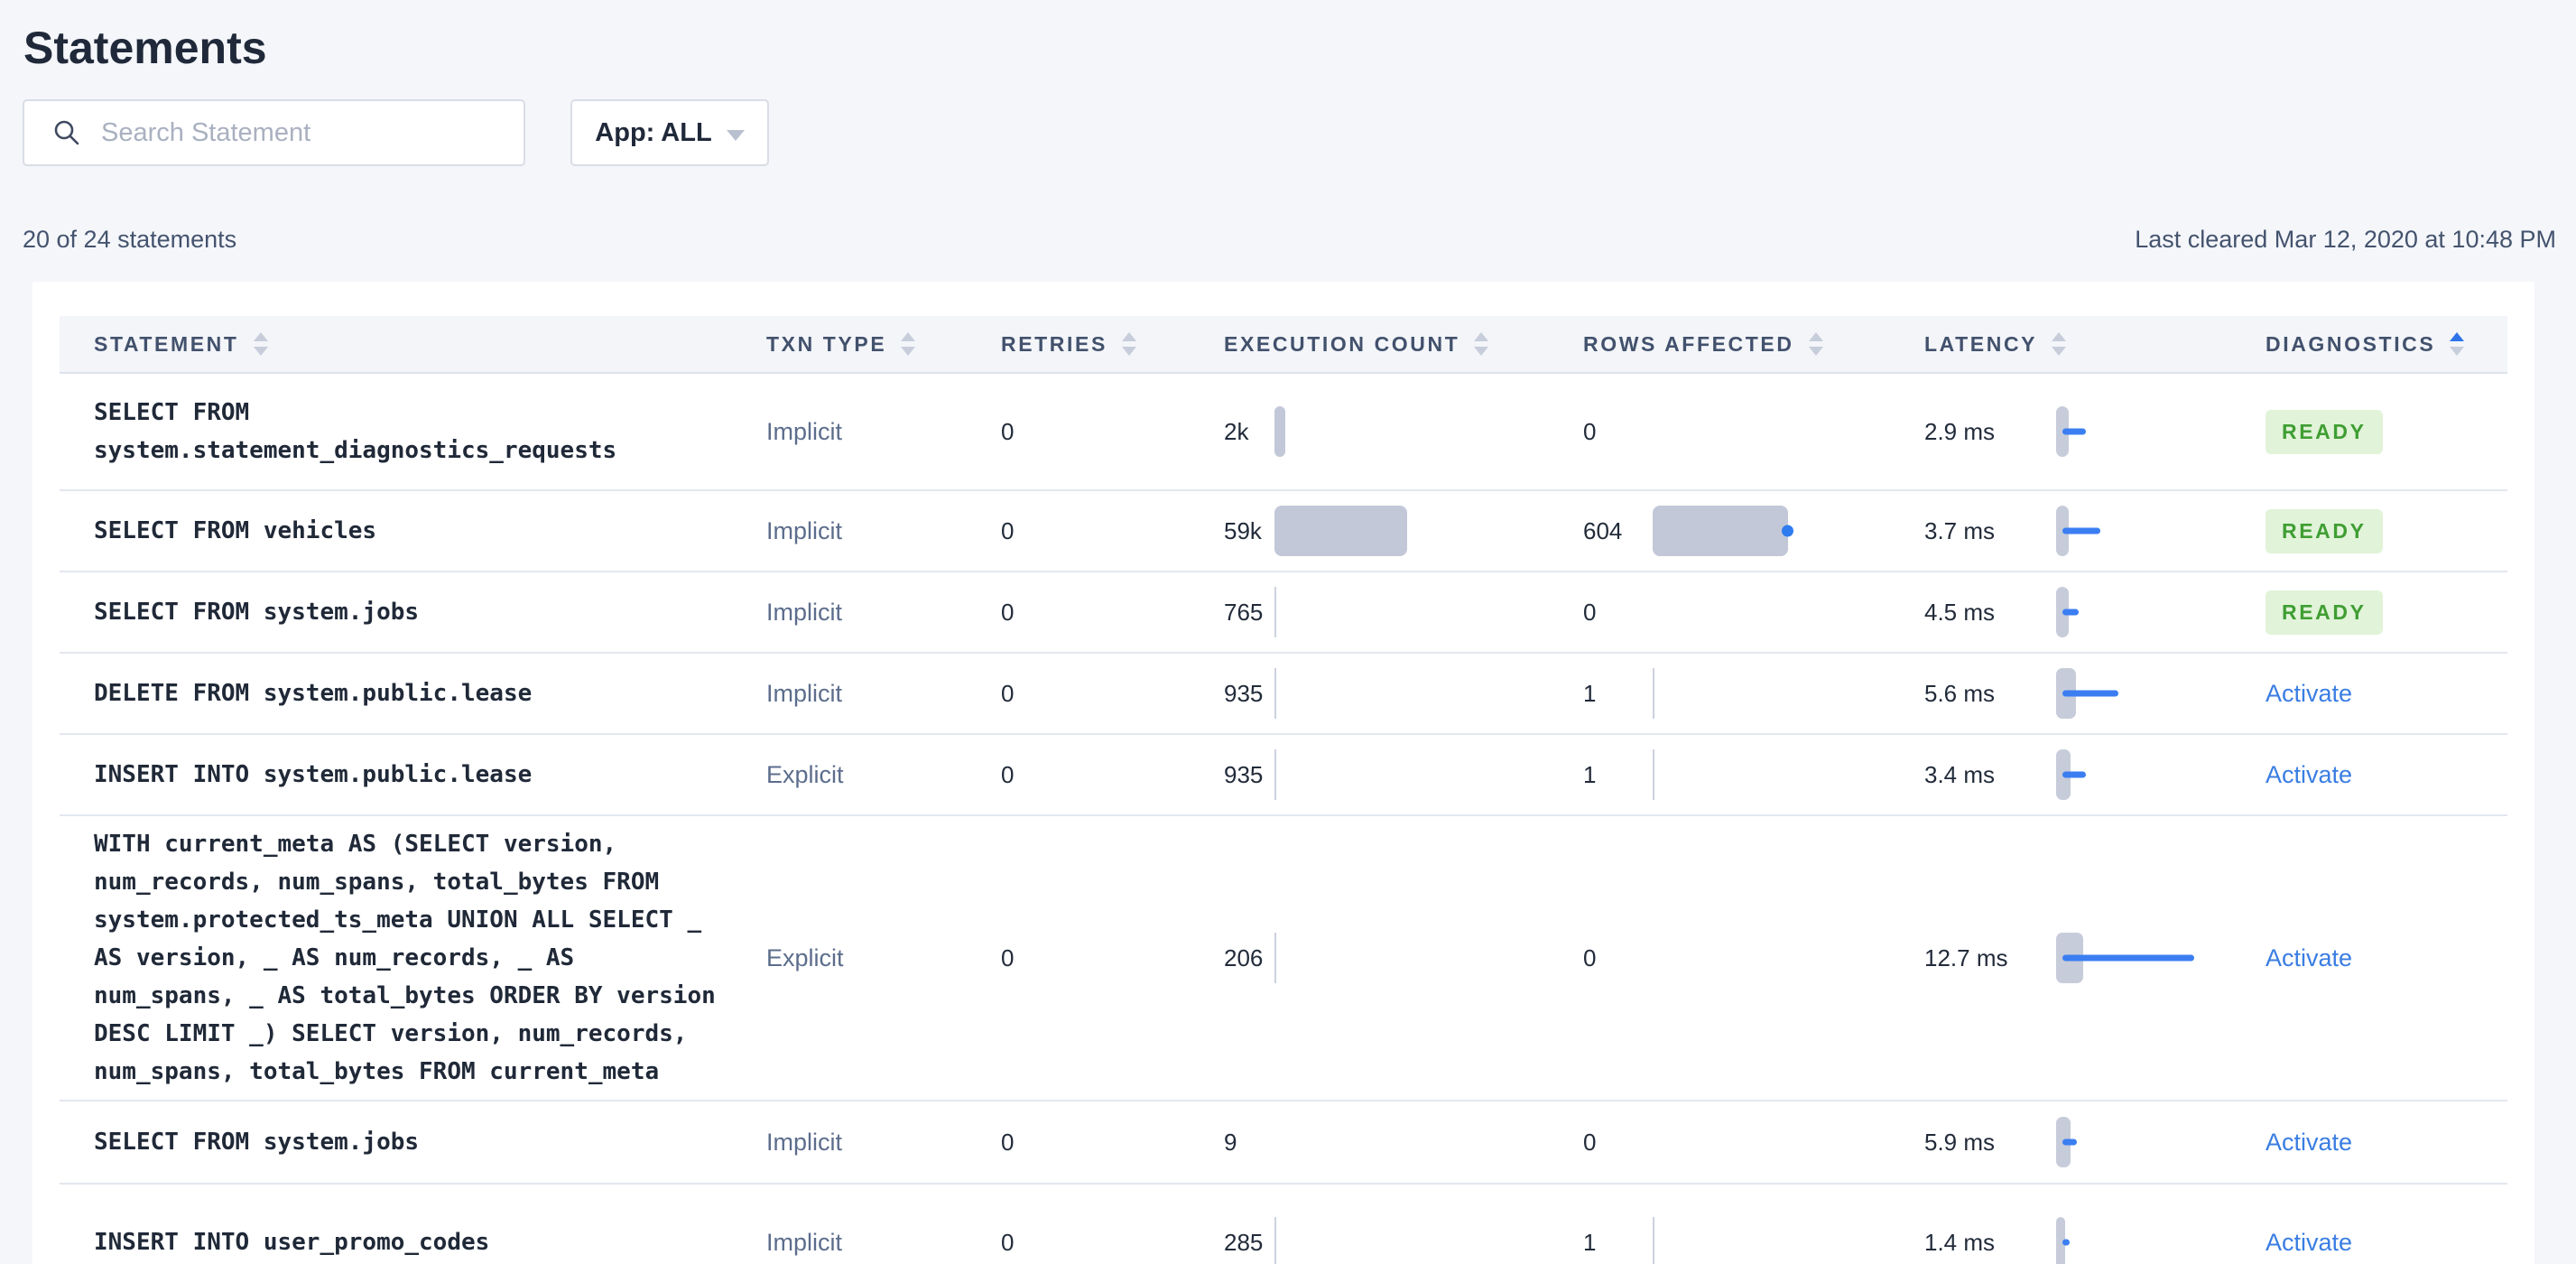  I want to click on latency-value: 3.4 ms, so click(1960, 774).